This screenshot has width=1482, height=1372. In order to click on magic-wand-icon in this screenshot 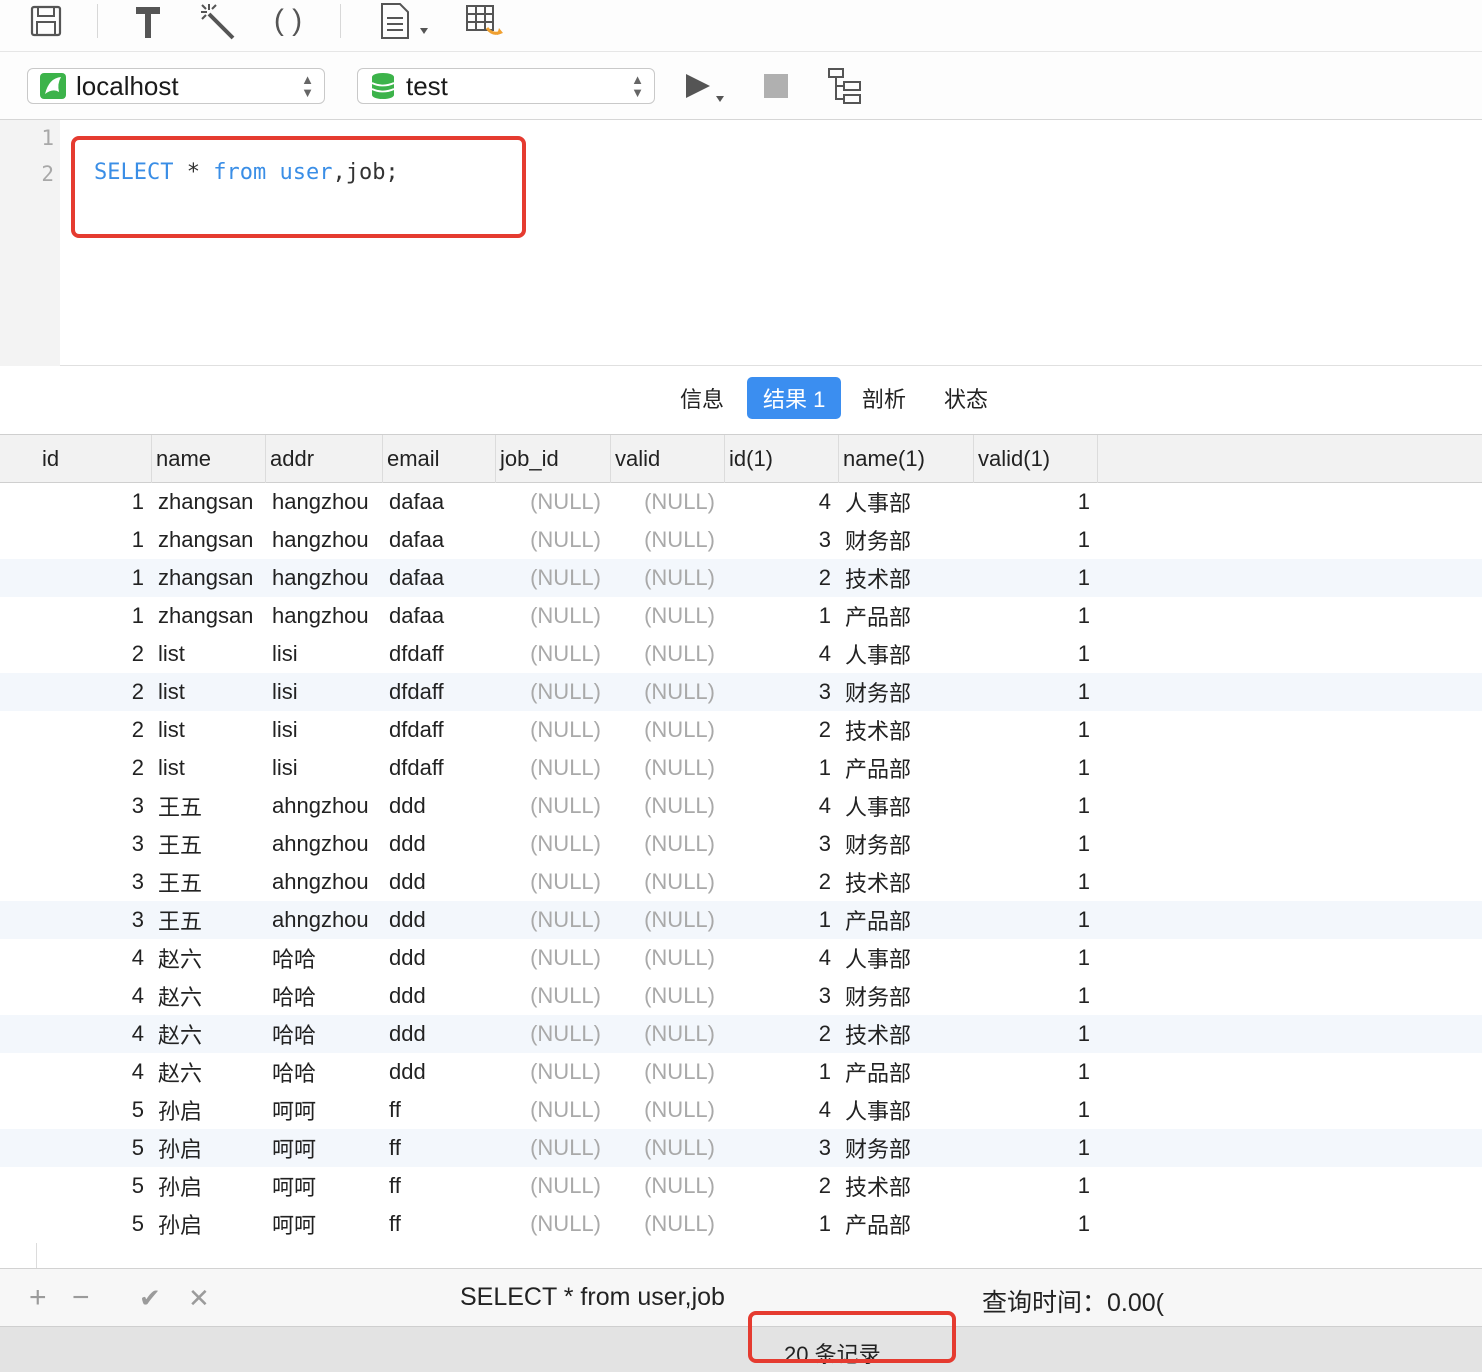, I will do `click(218, 21)`.